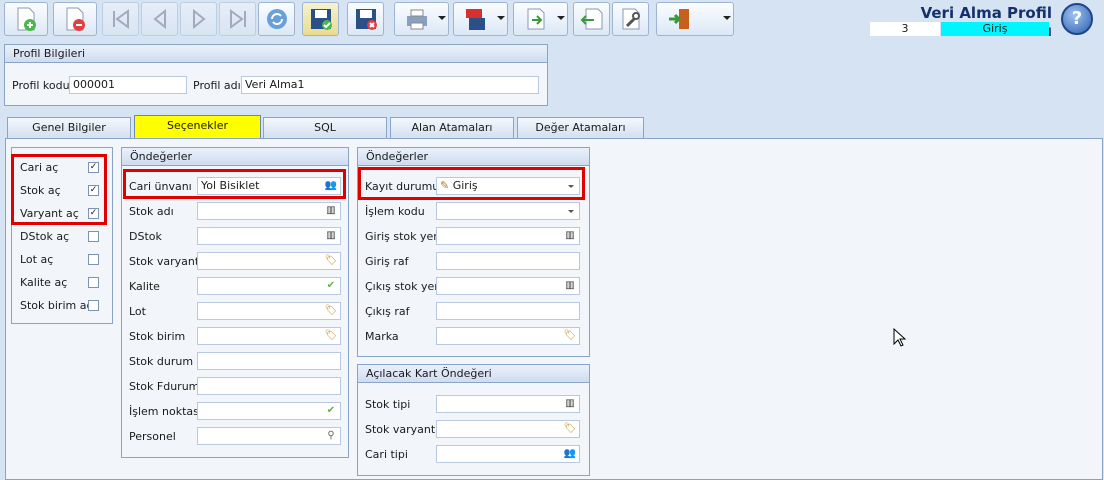 This screenshot has width=1104, height=480. Describe the element at coordinates (325, 127) in the screenshot. I see `tab-sql: SQL` at that location.